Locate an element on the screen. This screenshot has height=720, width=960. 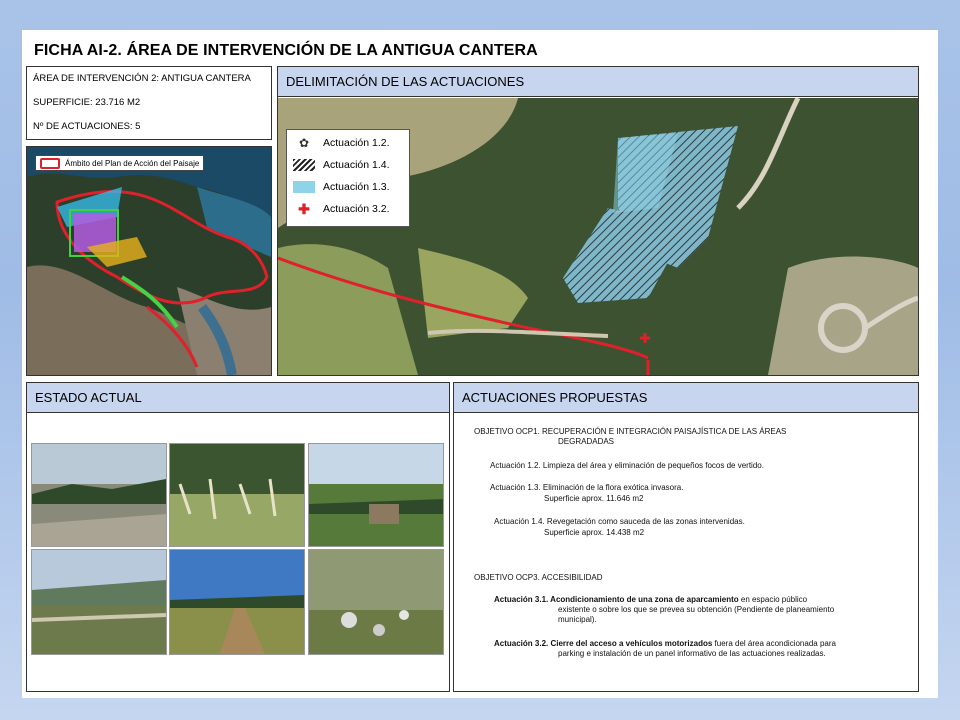
legend-item-1-4: Actuación 1.4. is located at coordinates (341, 165).